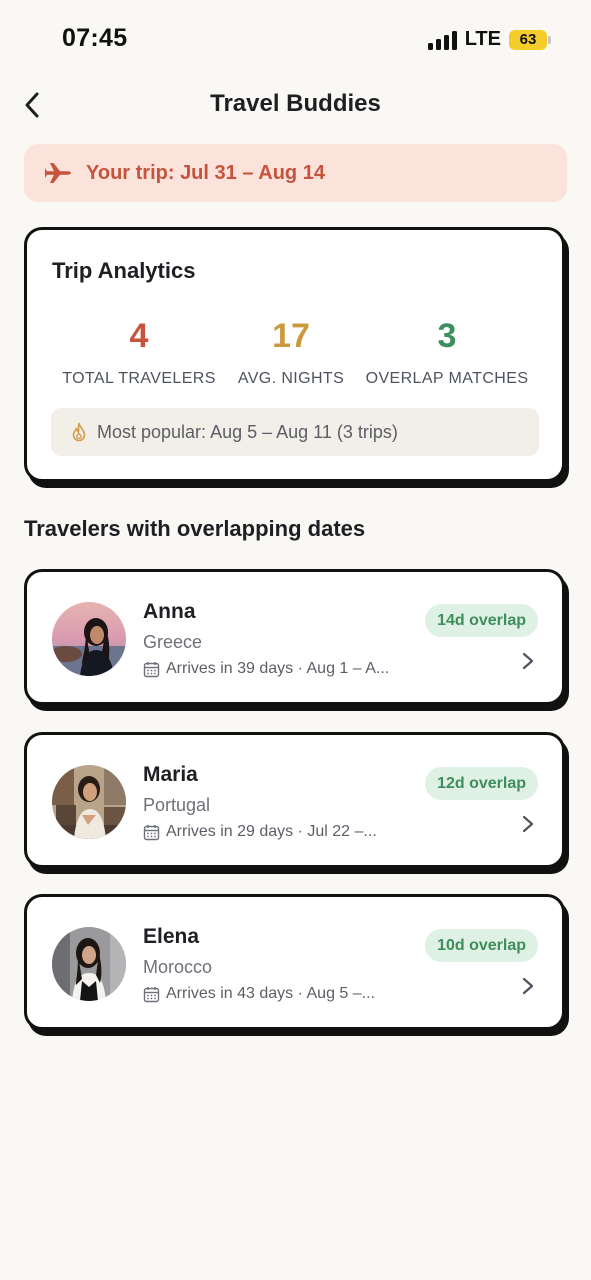  I want to click on stat-overlap-matches: 3 OVERLAP MATCHES, so click(447, 352).